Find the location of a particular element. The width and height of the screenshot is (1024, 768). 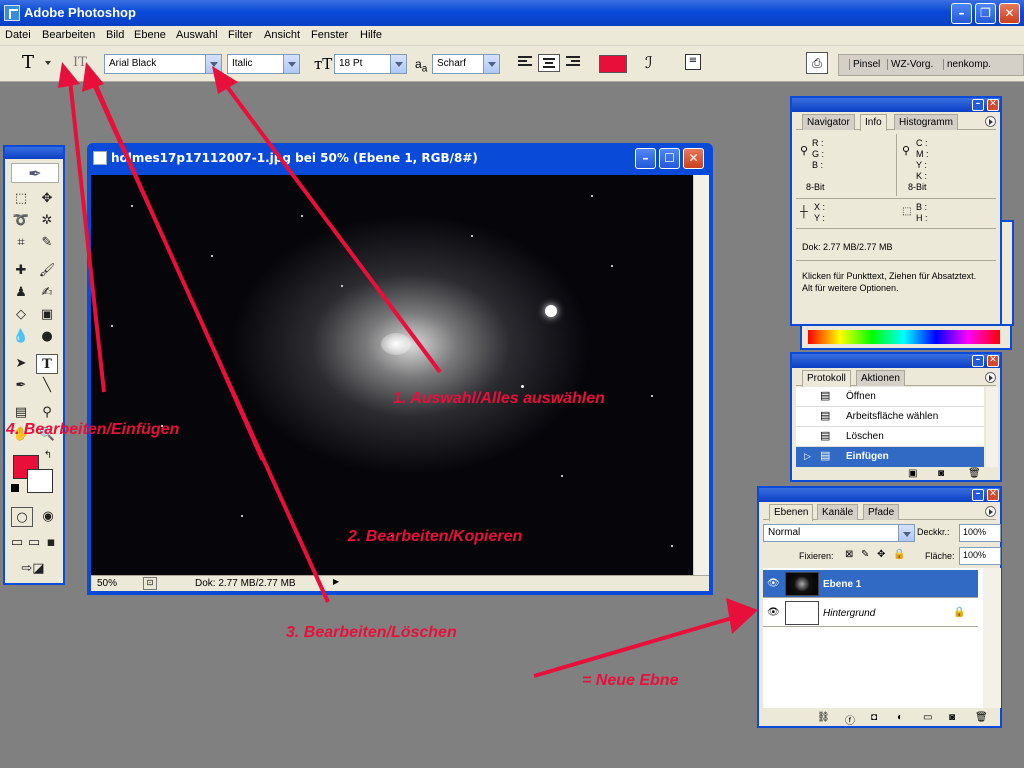

stamp-tool-icon: ♟ is located at coordinates (21, 293).